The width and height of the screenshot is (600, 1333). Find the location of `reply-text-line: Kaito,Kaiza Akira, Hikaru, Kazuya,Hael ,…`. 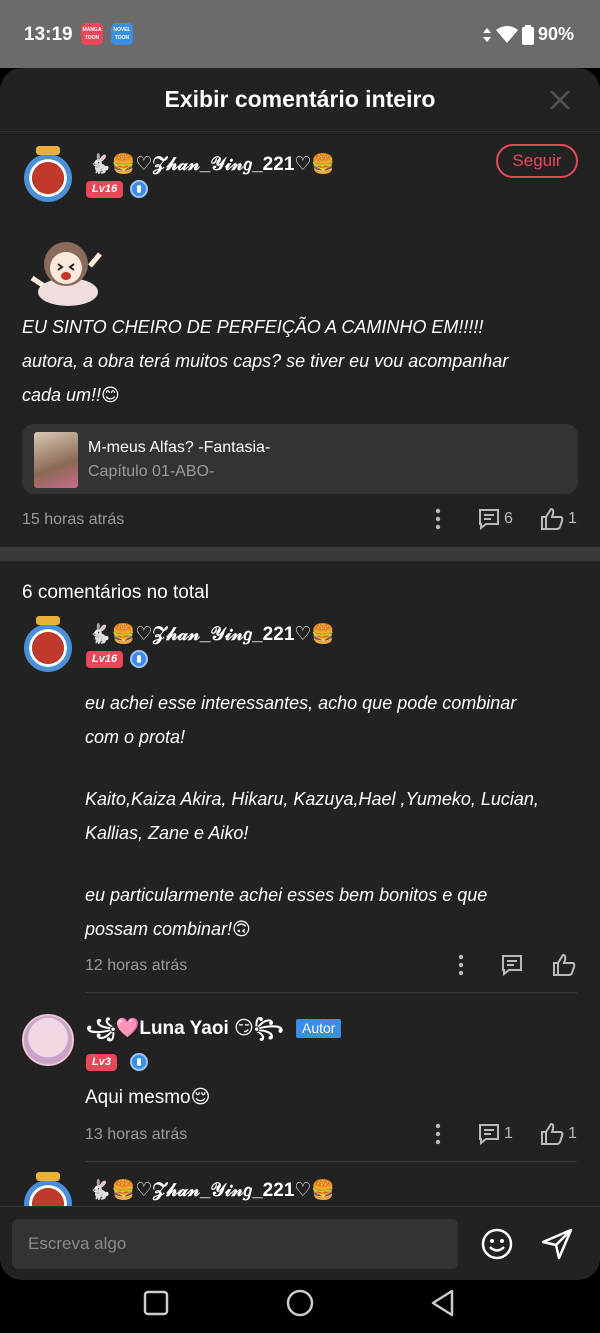

reply-text-line: Kaito,Kaiza Akira, Hikaru, Kazuya,Hael ,… is located at coordinates (312, 799).